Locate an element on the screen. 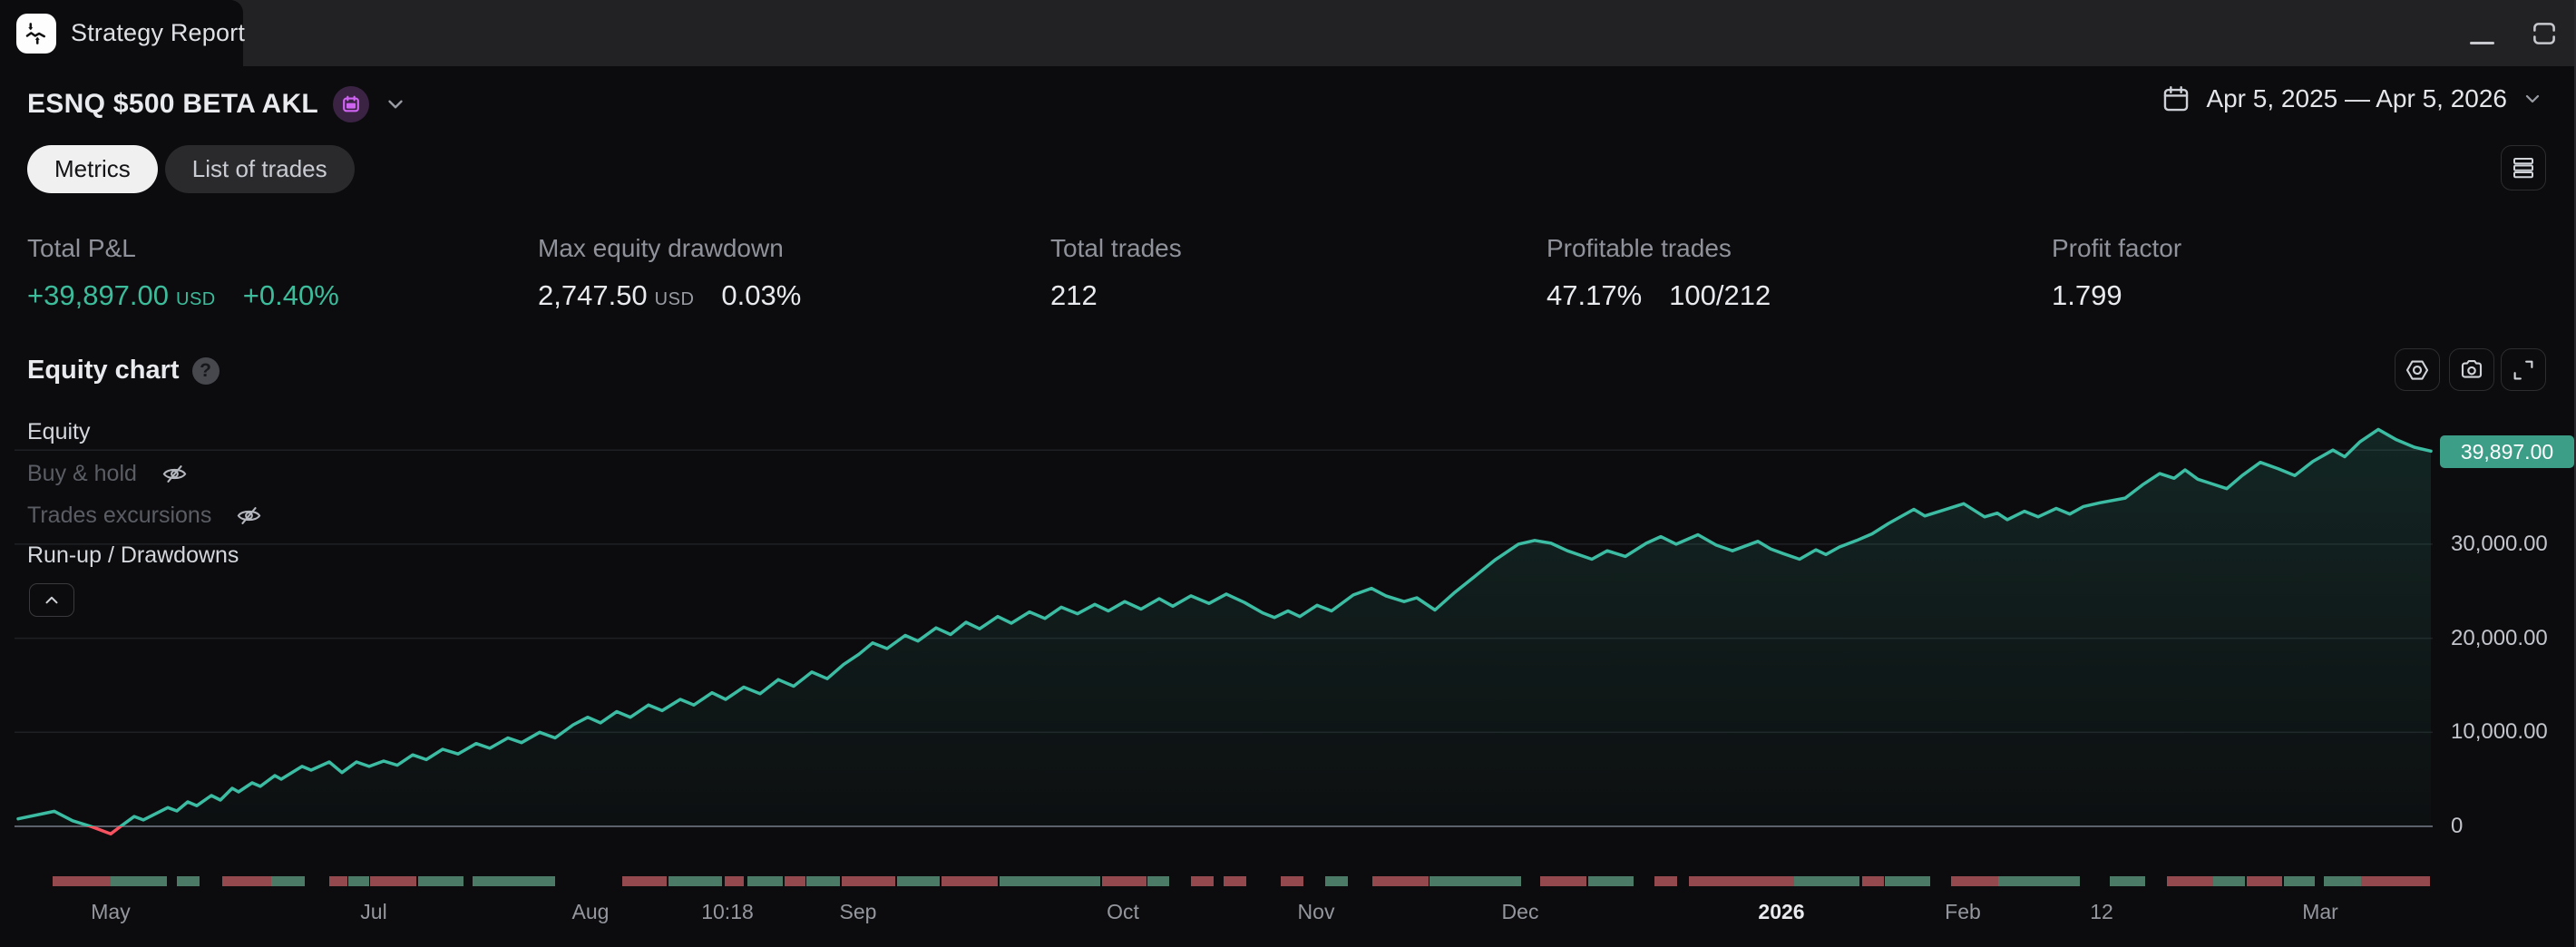 The width and height of the screenshot is (2576, 947). layout-rows-button is located at coordinates (2523, 168).